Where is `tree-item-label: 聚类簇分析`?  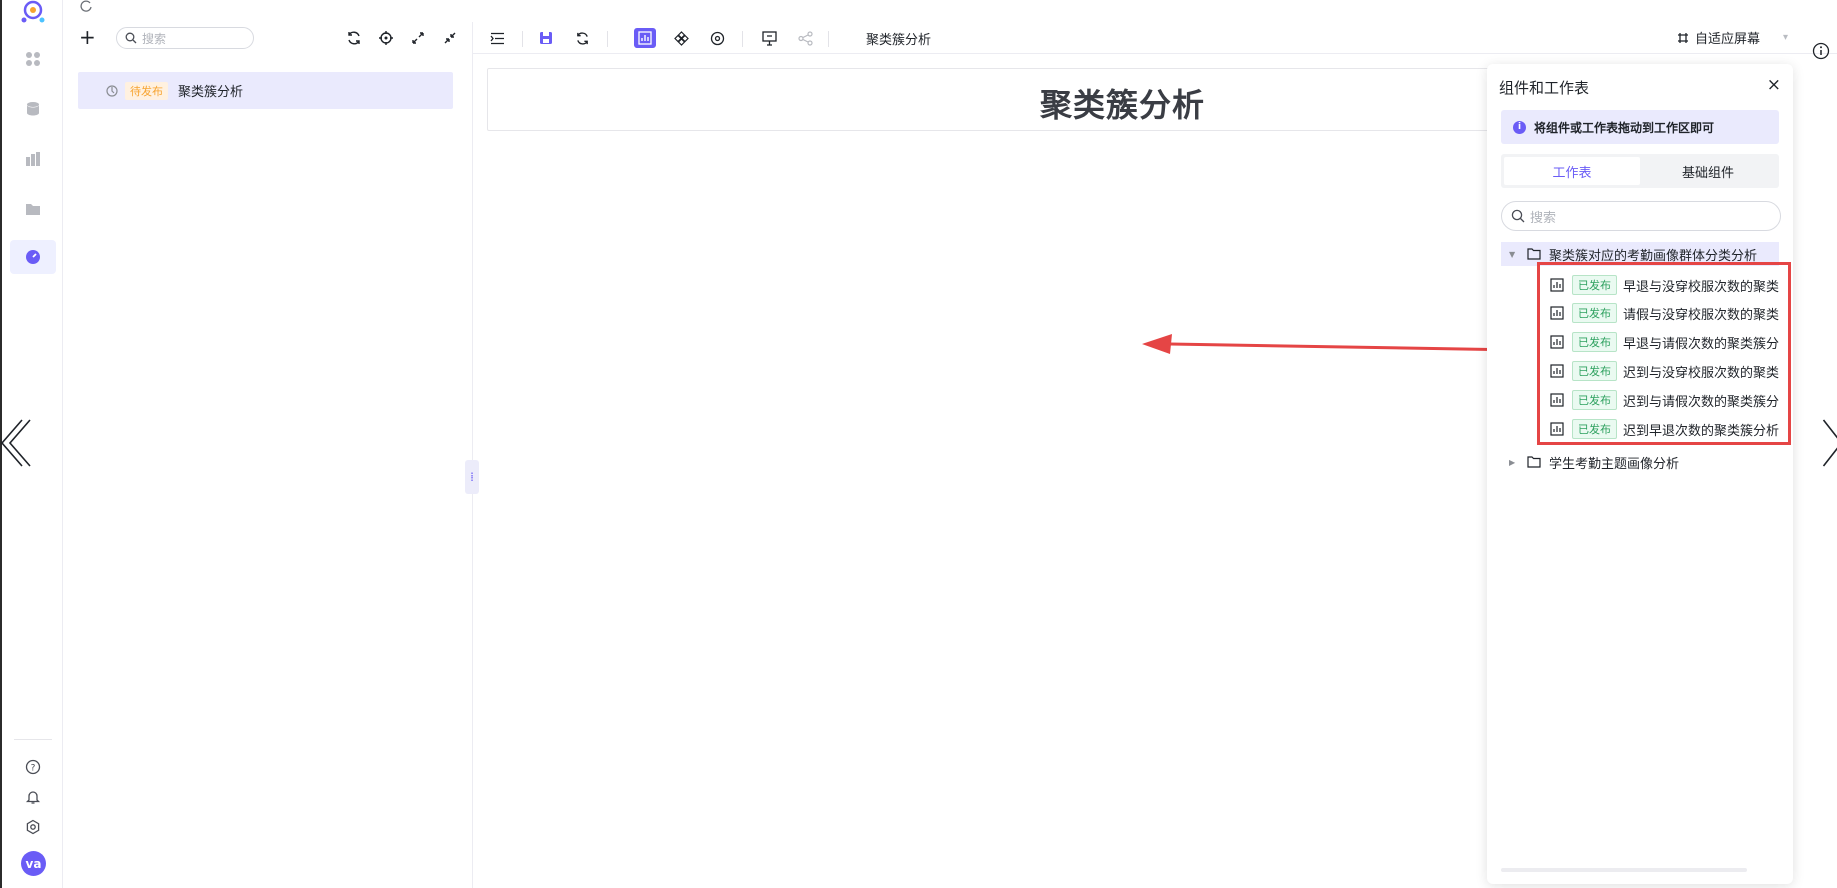 tree-item-label: 聚类簇分析 is located at coordinates (211, 92).